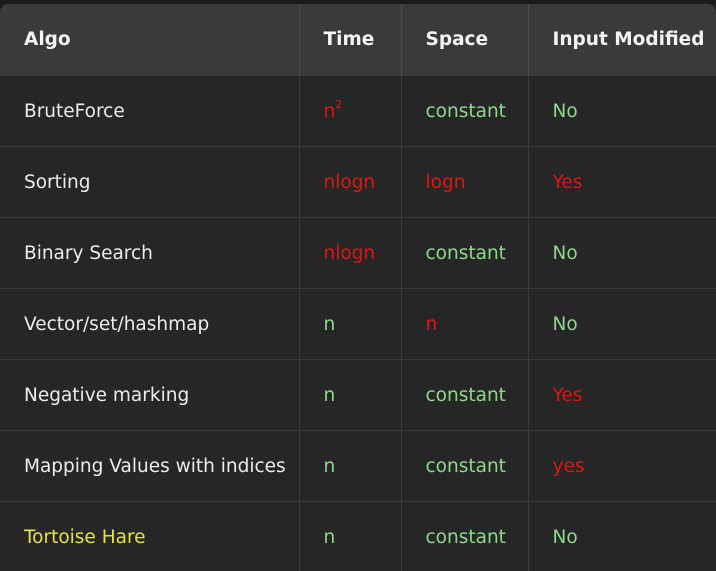  I want to click on table-row: Vector/set/hashmap n n No, so click(358, 324).